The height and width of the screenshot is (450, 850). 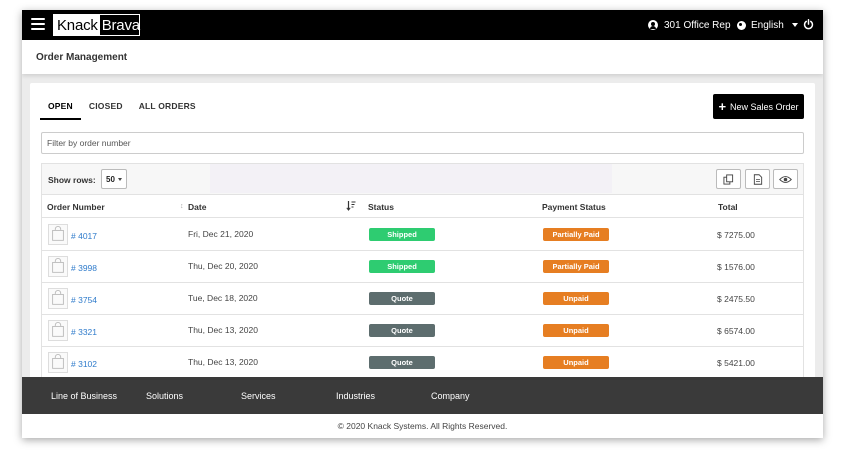 I want to click on table-toolbar: Show rows: 50, so click(x=422, y=179).